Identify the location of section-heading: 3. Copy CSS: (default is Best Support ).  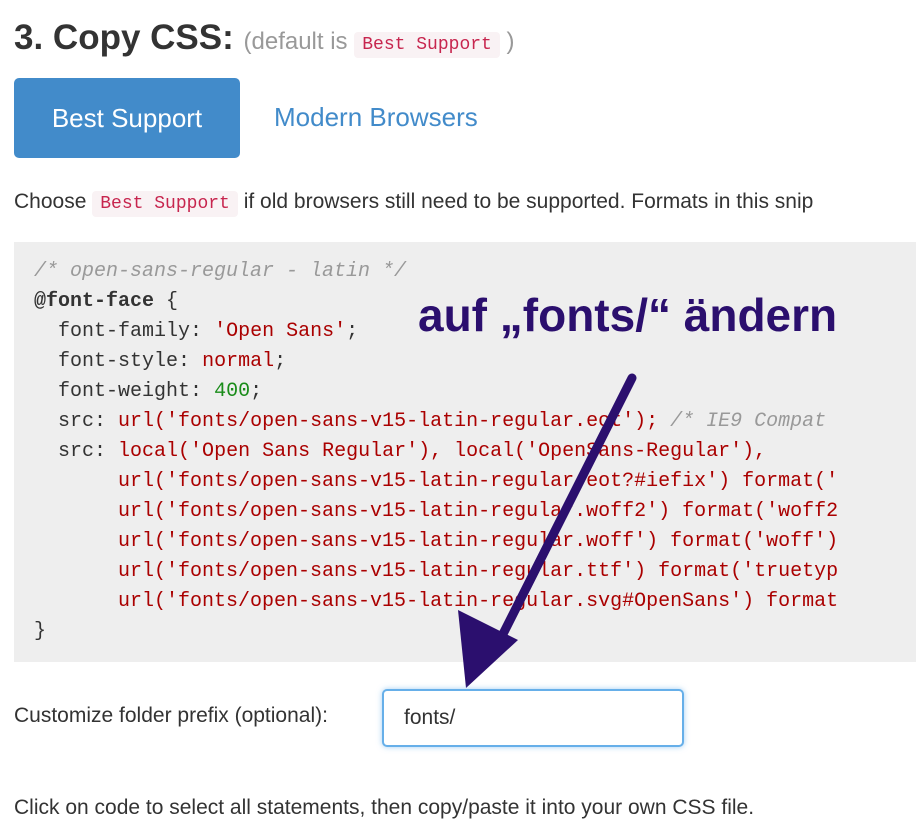
(264, 38).